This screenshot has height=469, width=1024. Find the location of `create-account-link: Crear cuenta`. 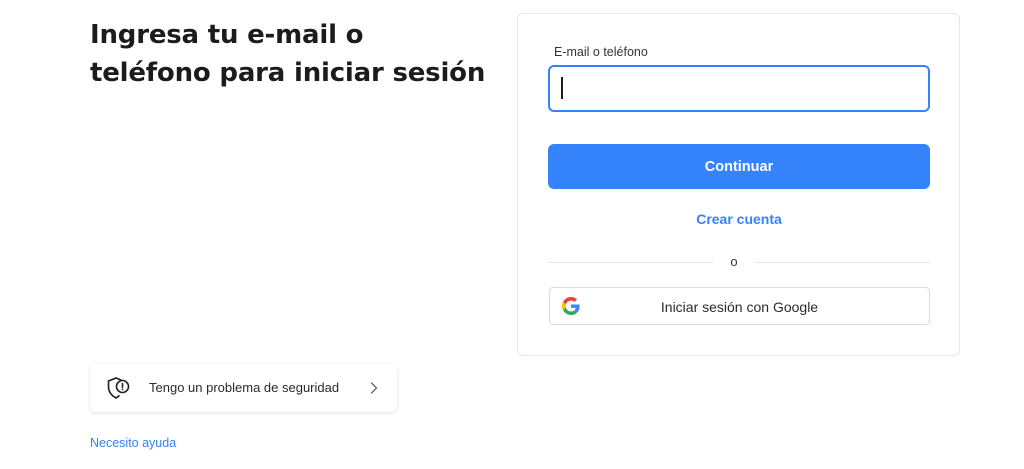

create-account-link: Crear cuenta is located at coordinates (739, 219).